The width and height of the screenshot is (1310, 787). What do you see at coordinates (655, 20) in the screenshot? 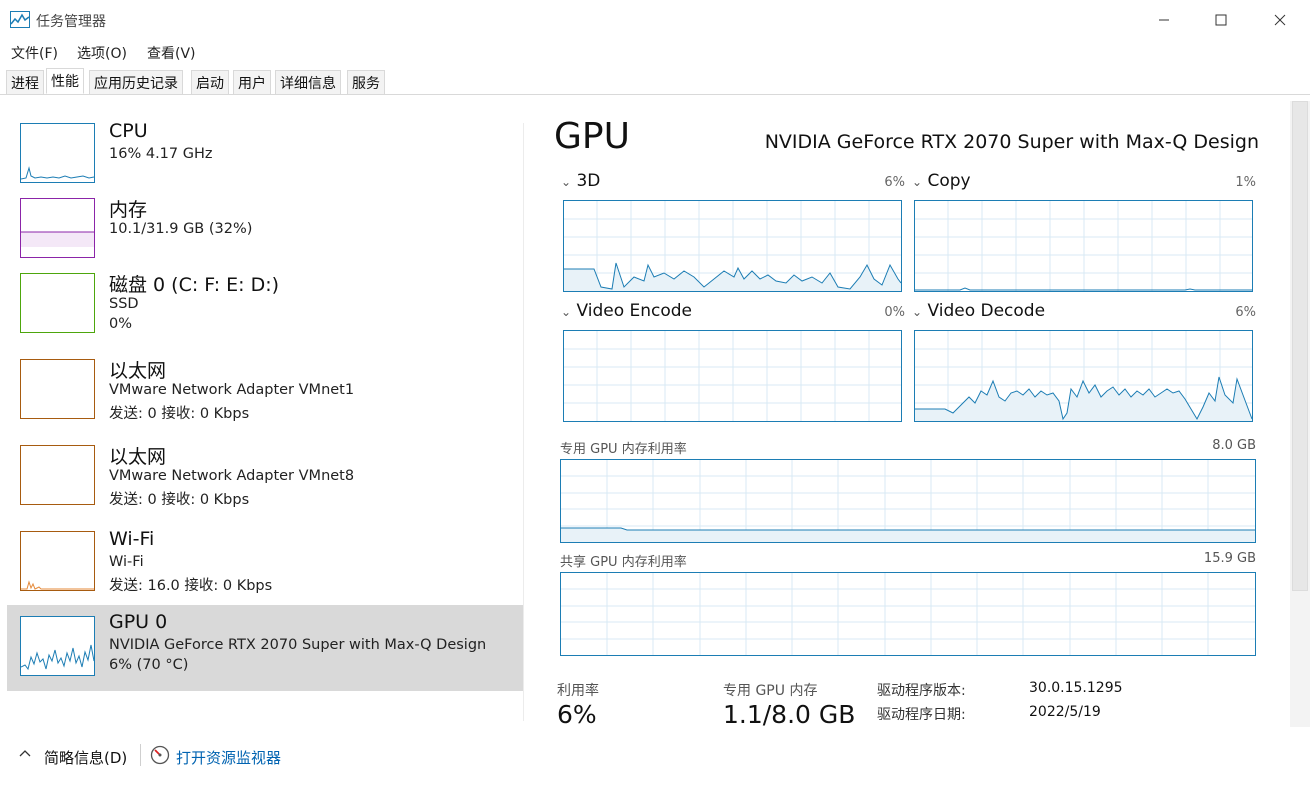
I see `title-bar` at bounding box center [655, 20].